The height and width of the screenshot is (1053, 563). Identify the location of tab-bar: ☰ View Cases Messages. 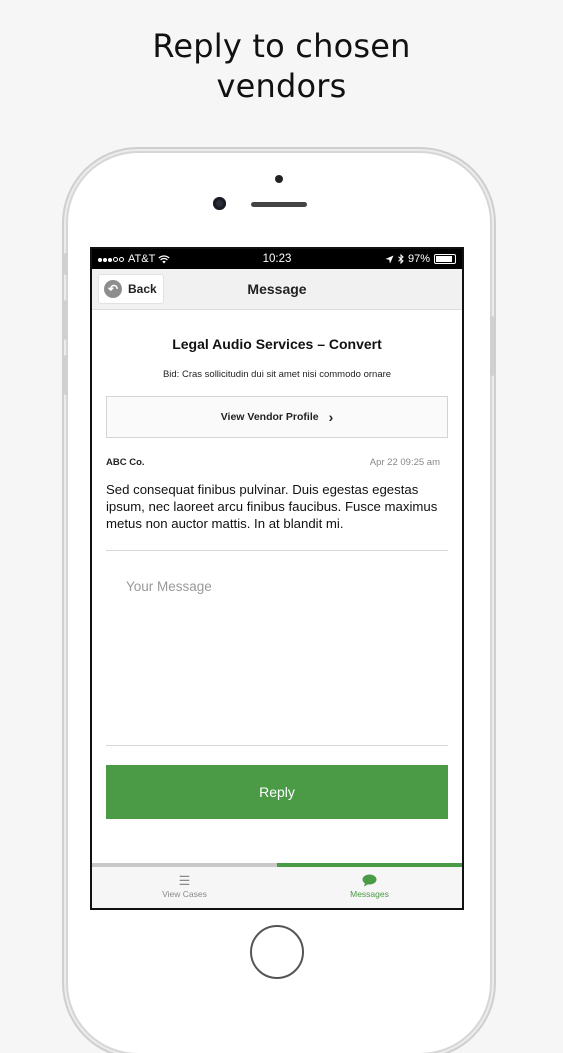
(277, 885).